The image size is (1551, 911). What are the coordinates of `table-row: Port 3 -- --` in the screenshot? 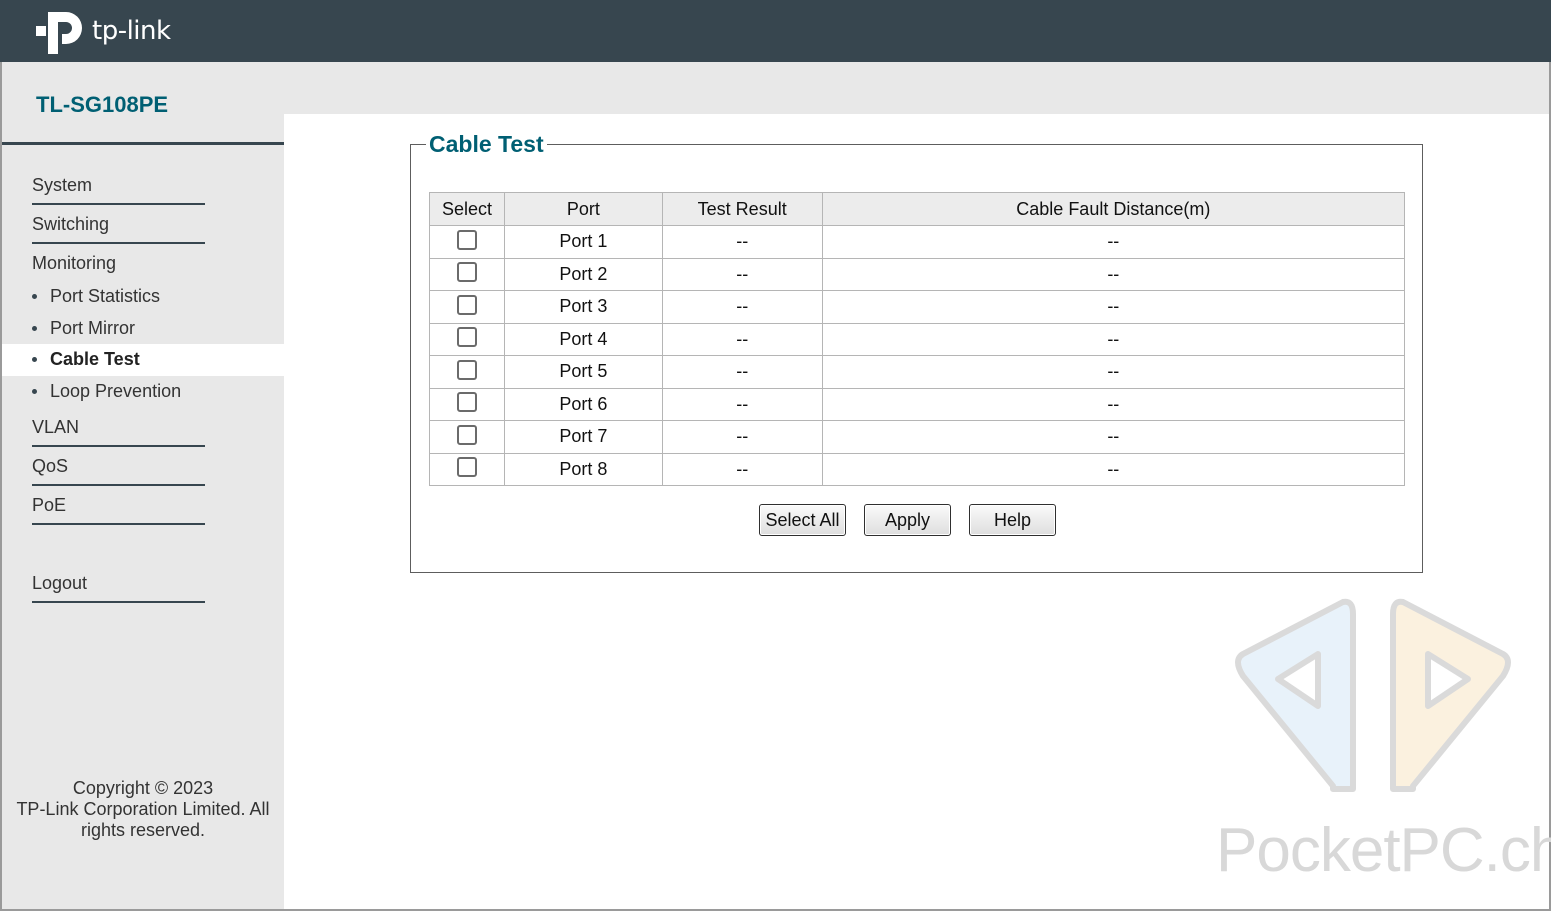 It's located at (917, 307).